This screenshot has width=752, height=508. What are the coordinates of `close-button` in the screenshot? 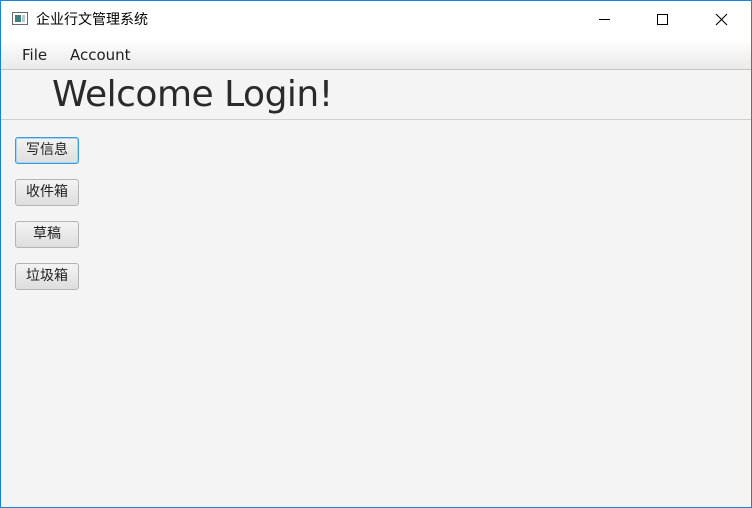 It's located at (721, 20).